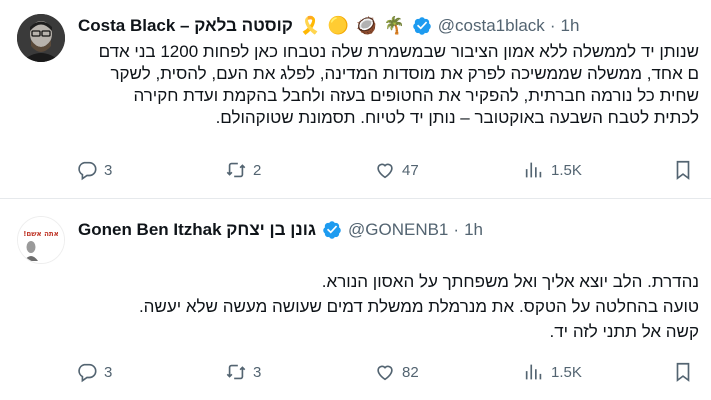 Image resolution: width=711 pixels, height=400 pixels. Describe the element at coordinates (355, 171) in the screenshot. I see `action-bar: 3 2 47 1.5K` at that location.